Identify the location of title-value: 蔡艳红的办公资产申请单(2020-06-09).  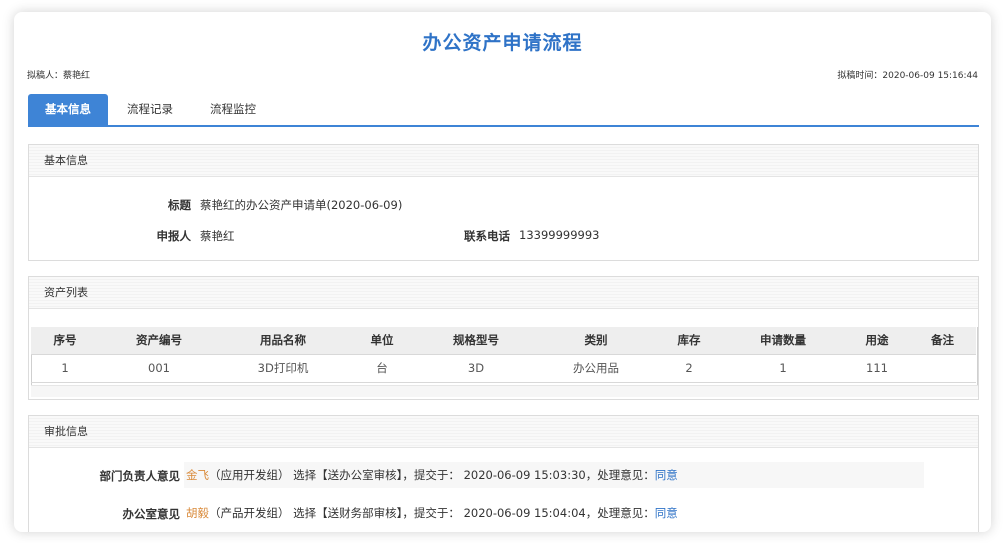
(301, 205).